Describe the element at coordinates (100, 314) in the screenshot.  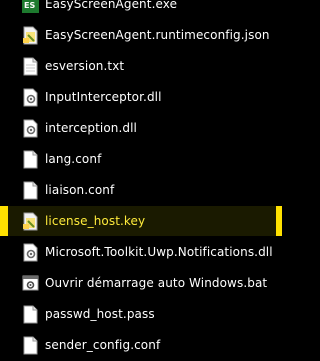
I see `file-name: passwd_host.pass` at that location.